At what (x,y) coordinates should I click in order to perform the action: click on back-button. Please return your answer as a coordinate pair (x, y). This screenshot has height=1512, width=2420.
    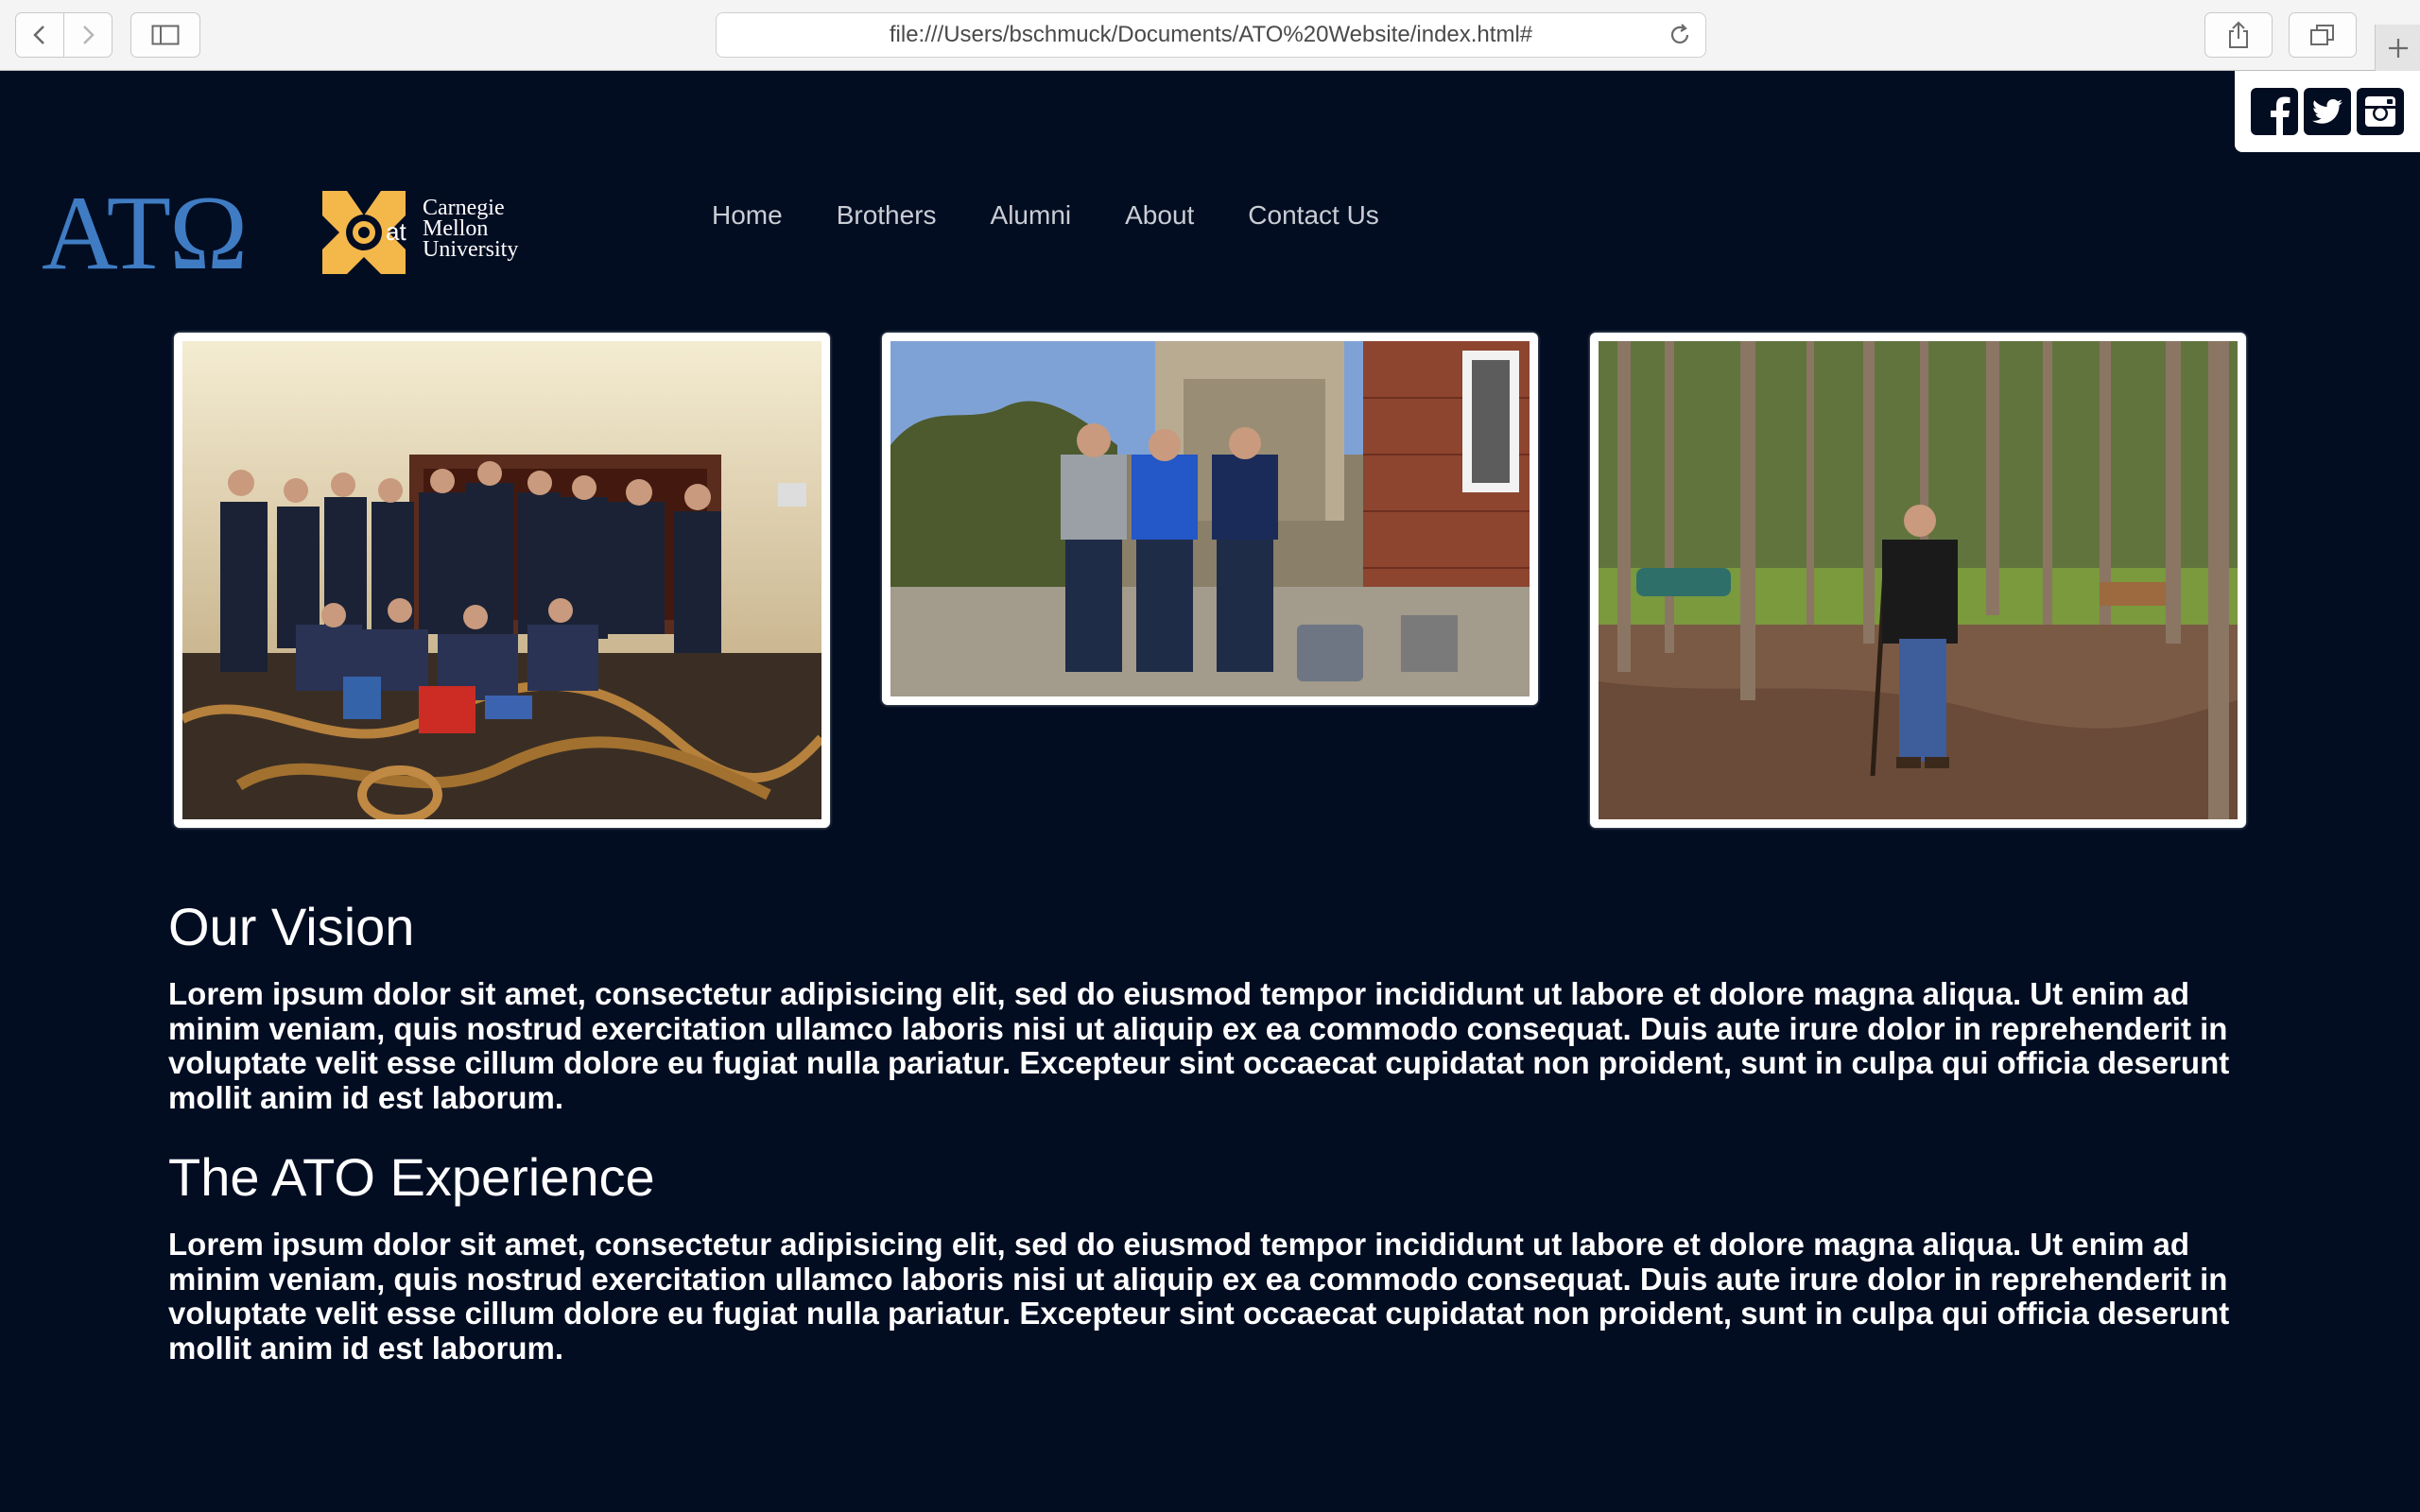
    Looking at the image, I should click on (39, 35).